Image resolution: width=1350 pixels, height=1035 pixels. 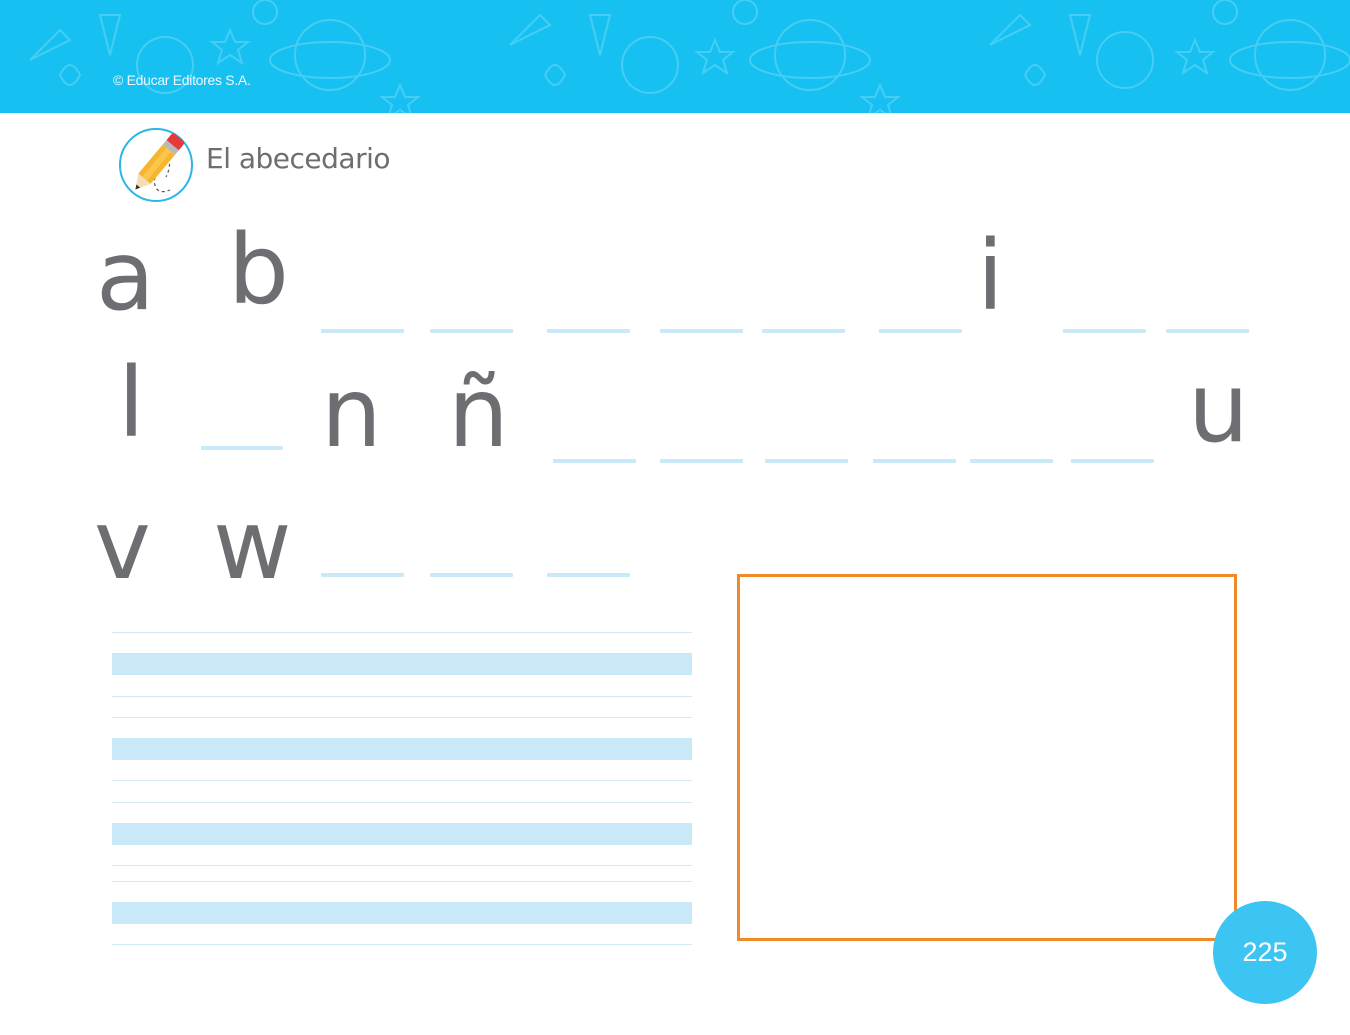 What do you see at coordinates (156, 165) in the screenshot?
I see `pencil-icon` at bounding box center [156, 165].